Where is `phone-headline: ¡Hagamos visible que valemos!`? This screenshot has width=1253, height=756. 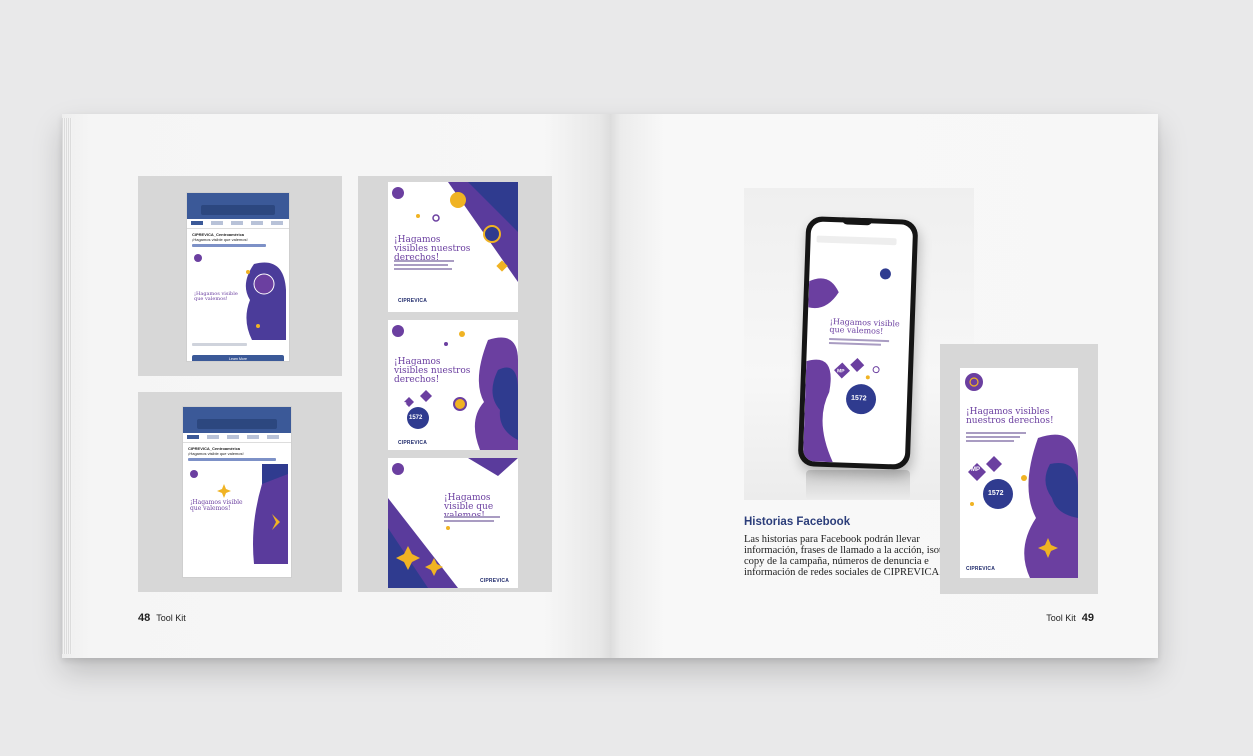 phone-headline: ¡Hagamos visible que valemos! is located at coordinates (864, 326).